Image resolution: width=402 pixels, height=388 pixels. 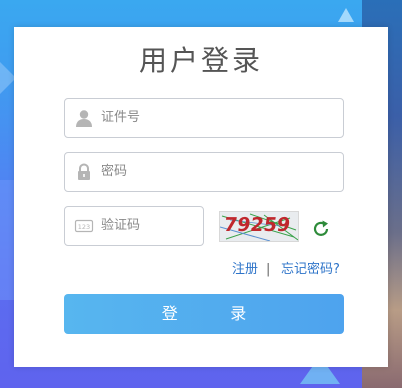 What do you see at coordinates (346, 15) in the screenshot?
I see `background-triangle` at bounding box center [346, 15].